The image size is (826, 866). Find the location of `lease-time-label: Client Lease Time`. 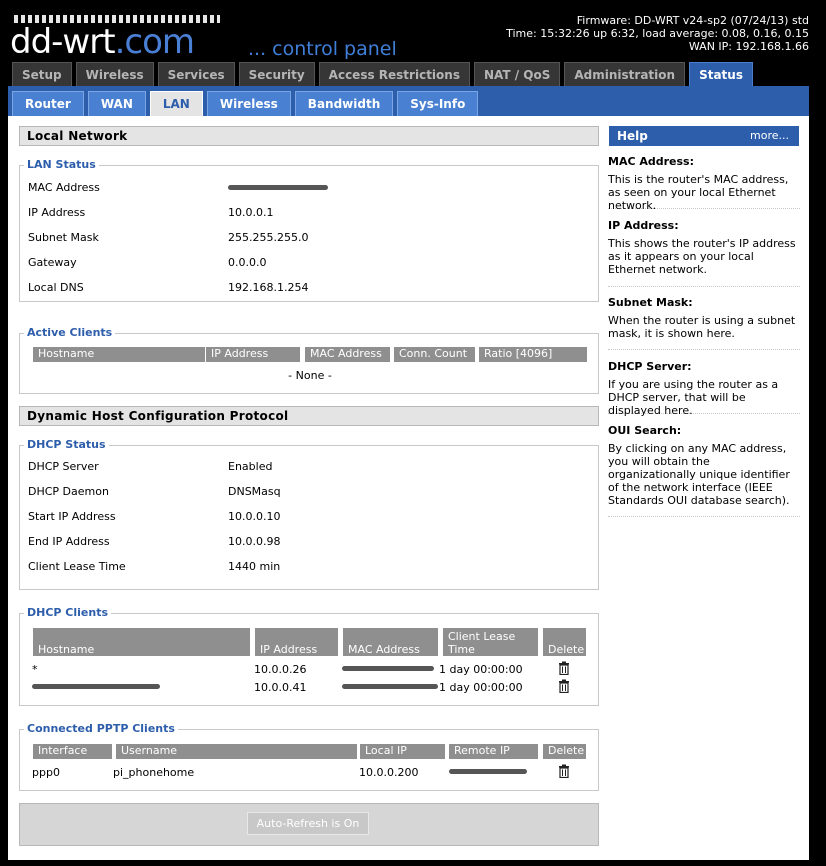

lease-time-label: Client Lease Time is located at coordinates (77, 566).